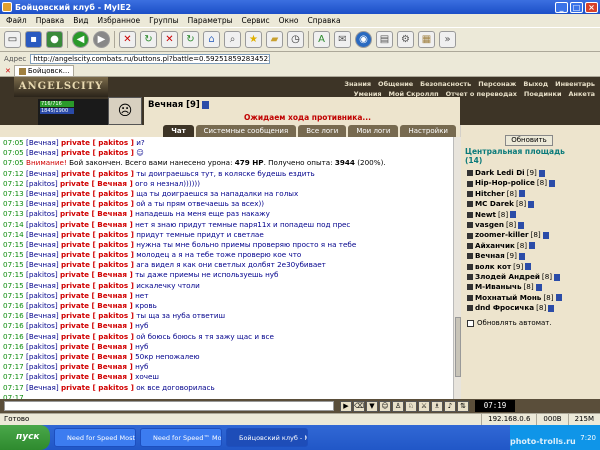  Describe the element at coordinates (450, 406) in the screenshot. I see `sound-icon: ♪` at that location.